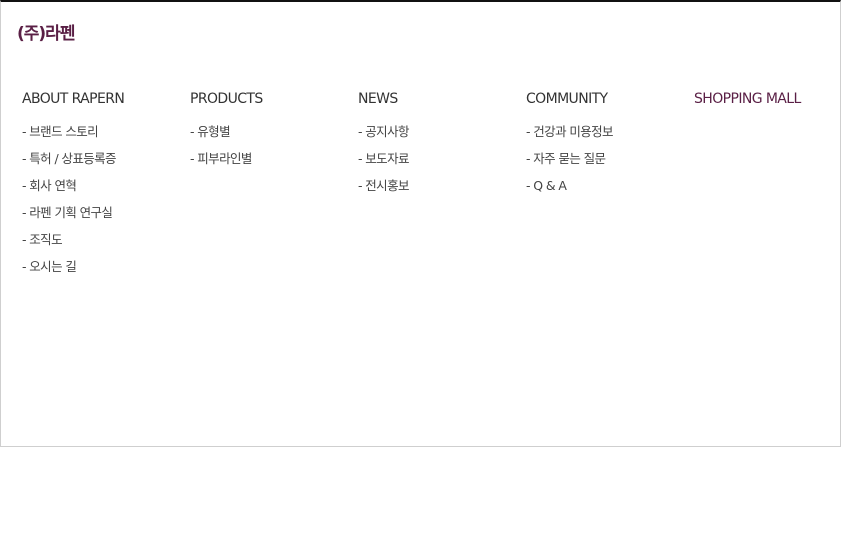  What do you see at coordinates (102, 273) in the screenshot?
I see `menu-item-directions: - 오시는 길` at bounding box center [102, 273].